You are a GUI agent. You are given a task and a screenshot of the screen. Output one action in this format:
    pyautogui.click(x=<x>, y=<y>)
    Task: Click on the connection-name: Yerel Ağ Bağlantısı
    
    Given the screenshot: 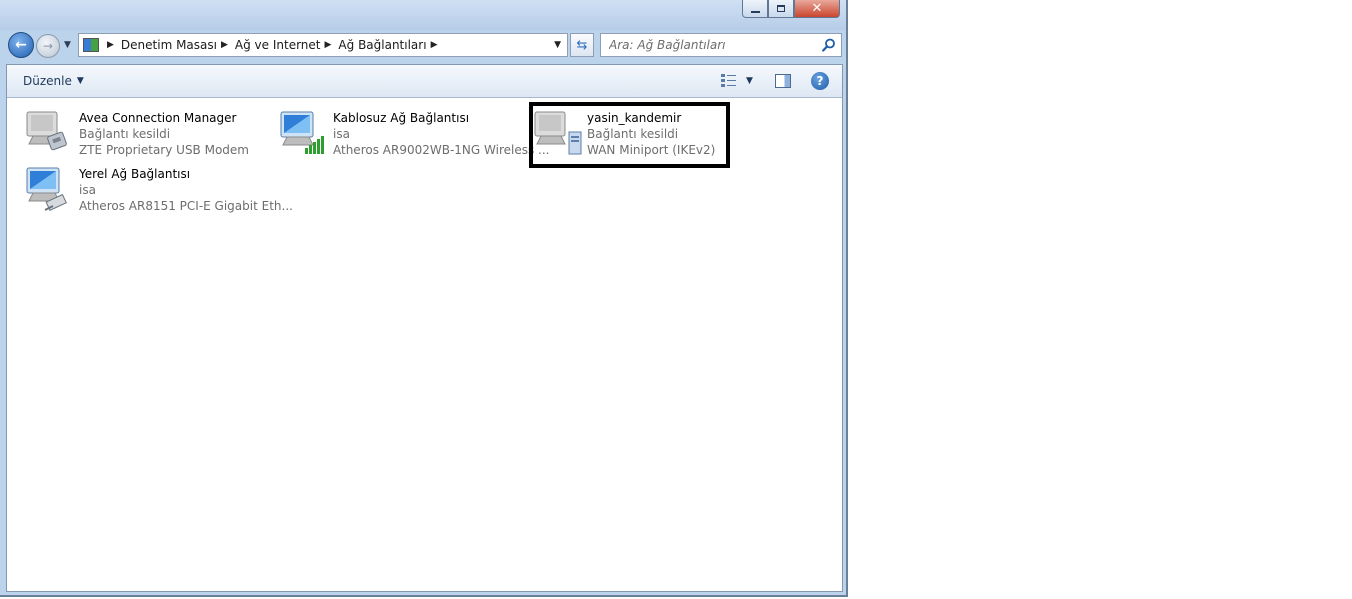 What is the action you would take?
    pyautogui.click(x=135, y=174)
    